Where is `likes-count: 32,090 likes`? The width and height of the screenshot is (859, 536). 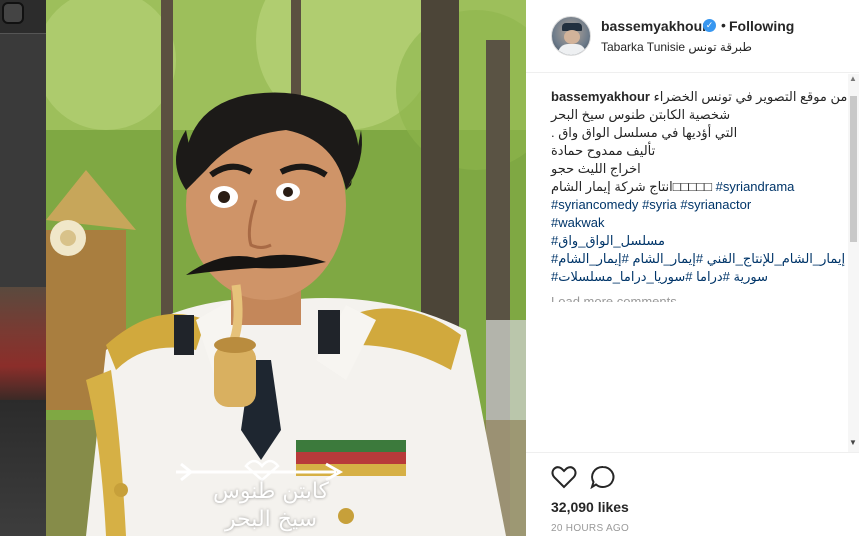 likes-count: 32,090 likes is located at coordinates (590, 507).